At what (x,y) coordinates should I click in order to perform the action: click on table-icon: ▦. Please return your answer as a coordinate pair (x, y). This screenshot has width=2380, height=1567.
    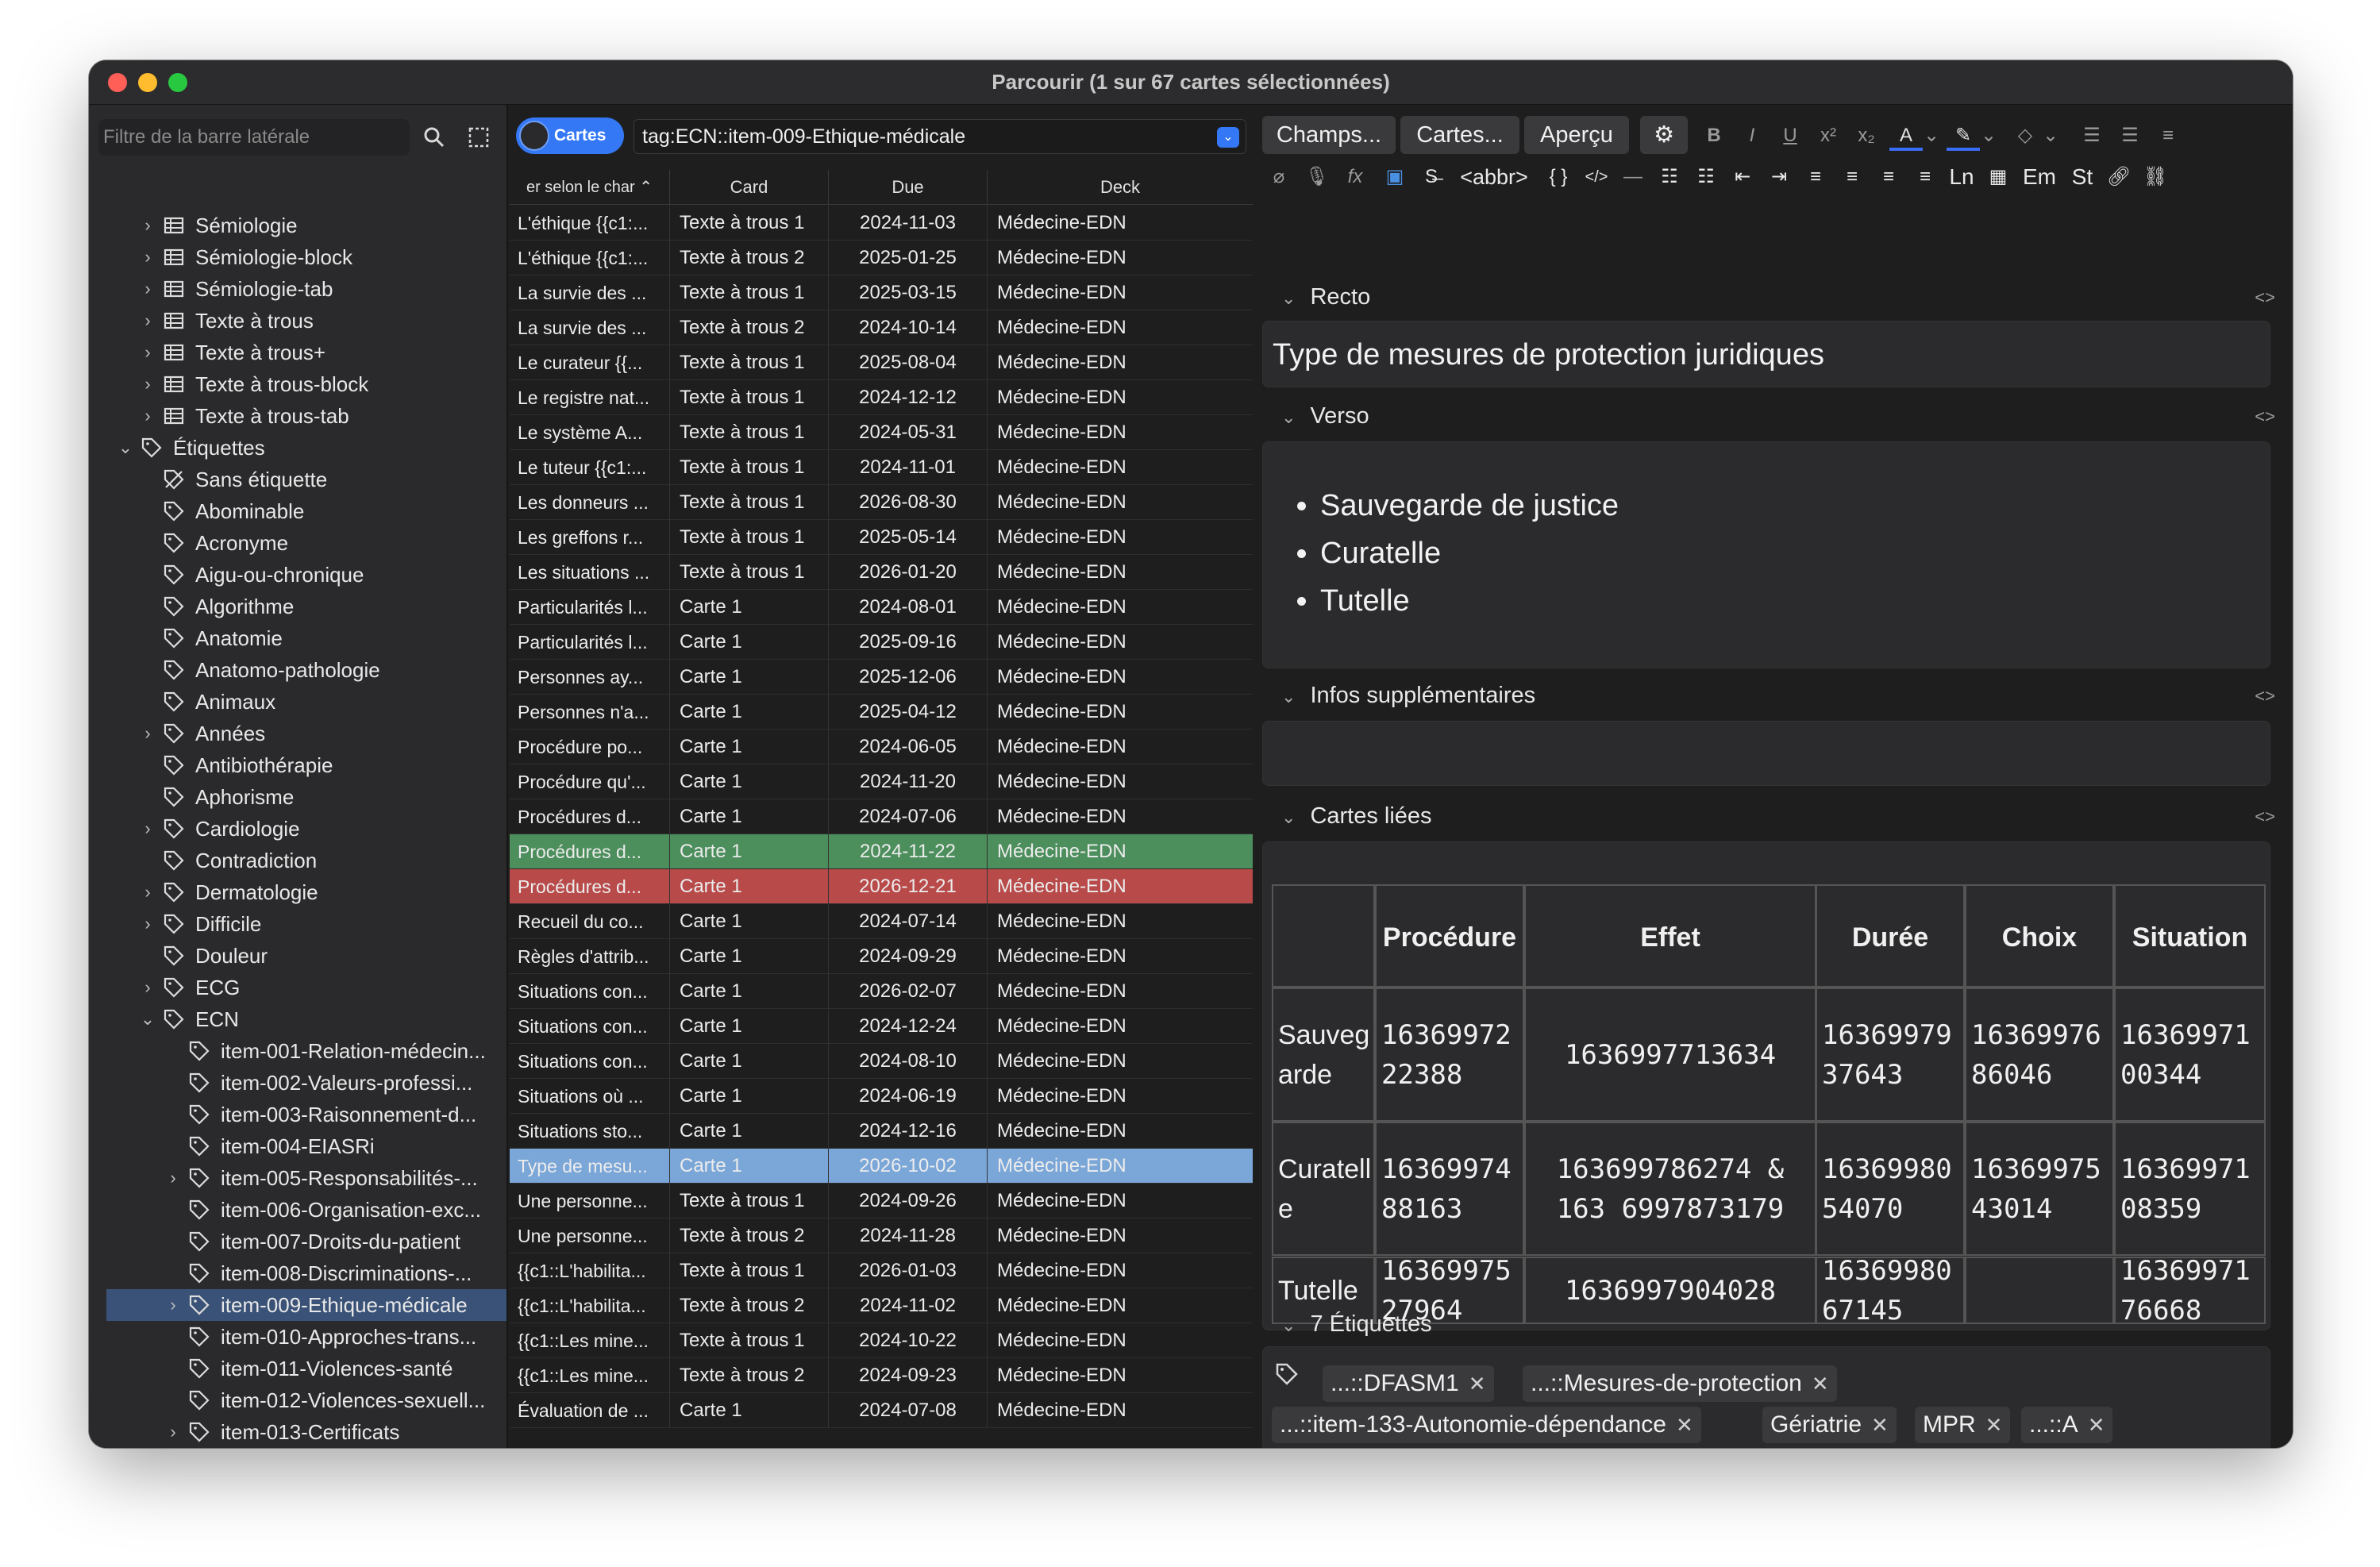
    Looking at the image, I should click on (1998, 177).